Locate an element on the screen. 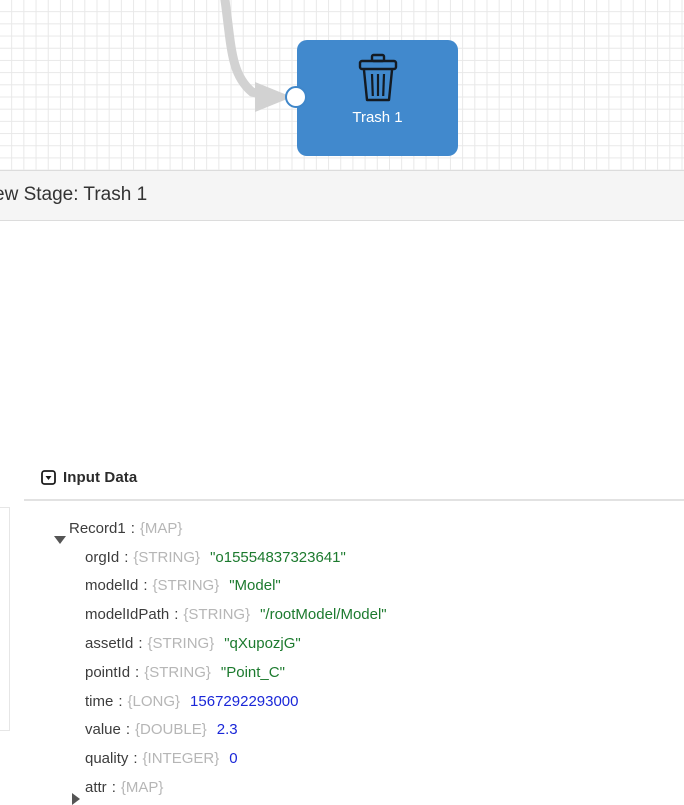  tree-key: pointId is located at coordinates (108, 672).